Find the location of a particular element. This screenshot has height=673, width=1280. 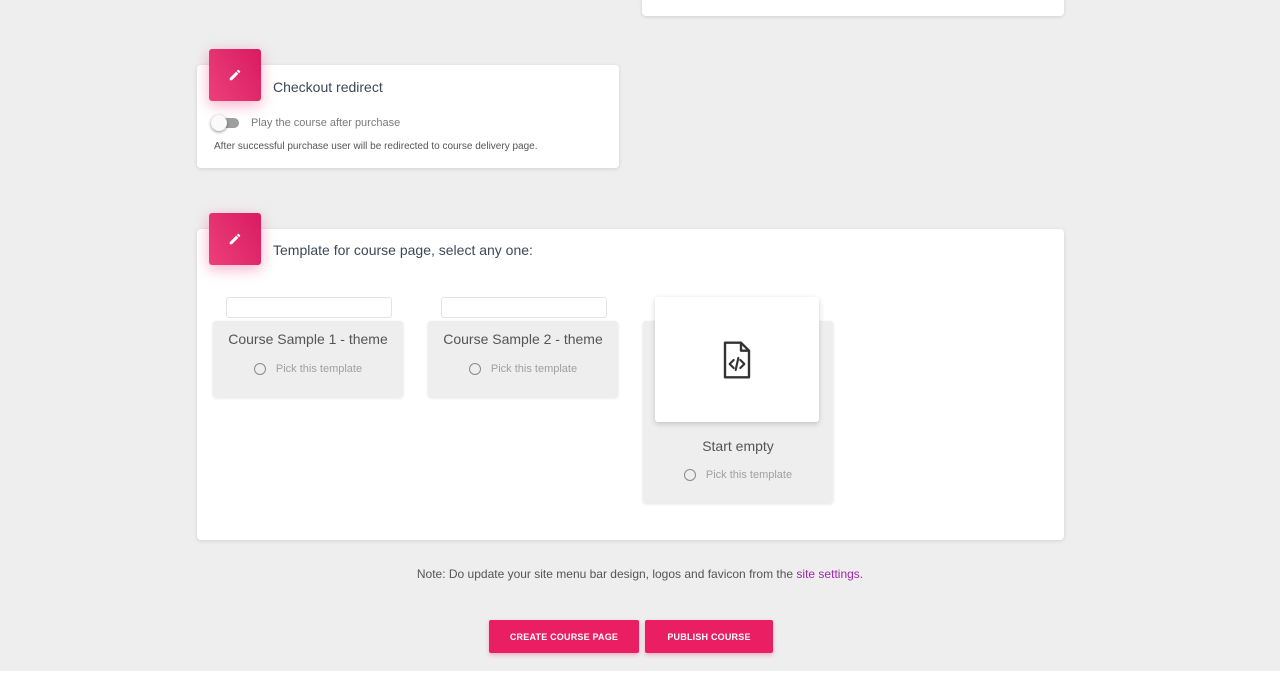

play-after-purchase-row: Play the course after purchase is located at coordinates (305, 123).